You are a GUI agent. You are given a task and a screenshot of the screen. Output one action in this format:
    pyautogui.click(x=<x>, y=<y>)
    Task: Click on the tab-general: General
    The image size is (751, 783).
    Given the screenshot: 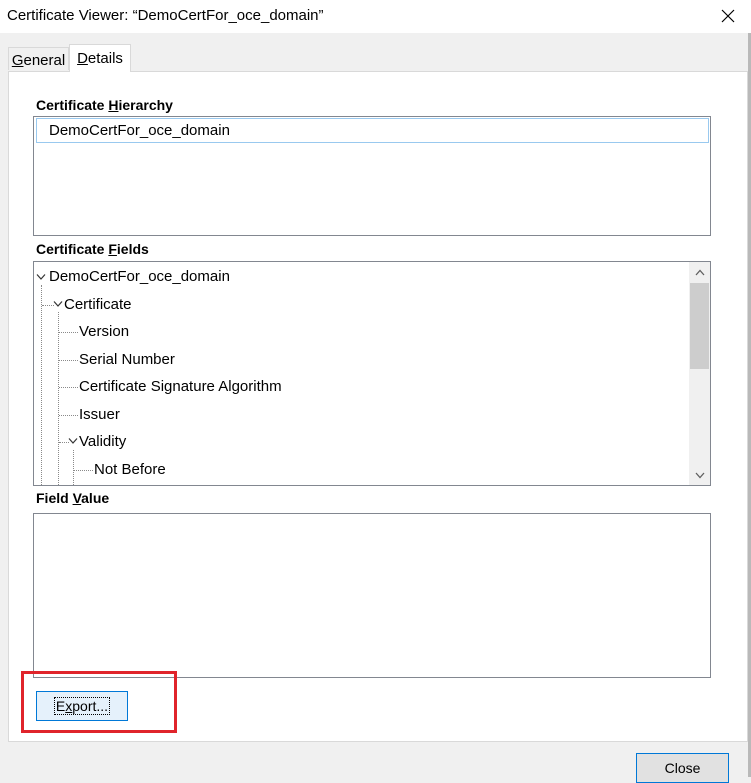 What is the action you would take?
    pyautogui.click(x=38, y=58)
    